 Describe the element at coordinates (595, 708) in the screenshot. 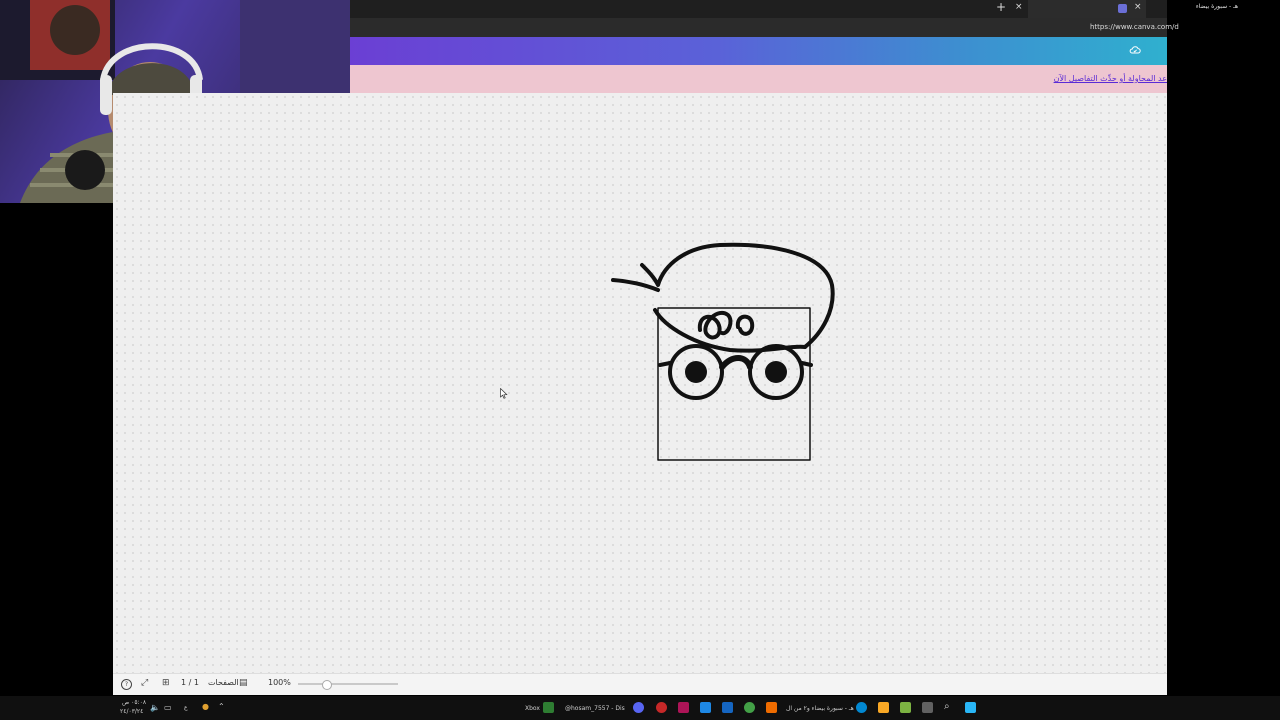

I see `discord-window-label: @hosam_7557 - Dis` at that location.